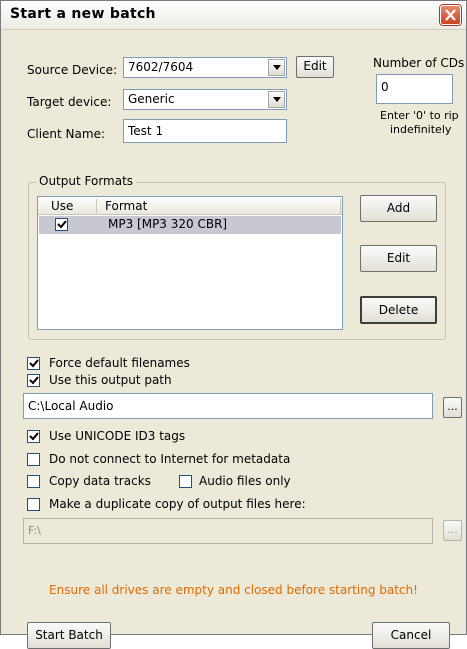 Image resolution: width=467 pixels, height=649 pixels. Describe the element at coordinates (414, 89) in the screenshot. I see `number-of-cds-input: 0` at that location.